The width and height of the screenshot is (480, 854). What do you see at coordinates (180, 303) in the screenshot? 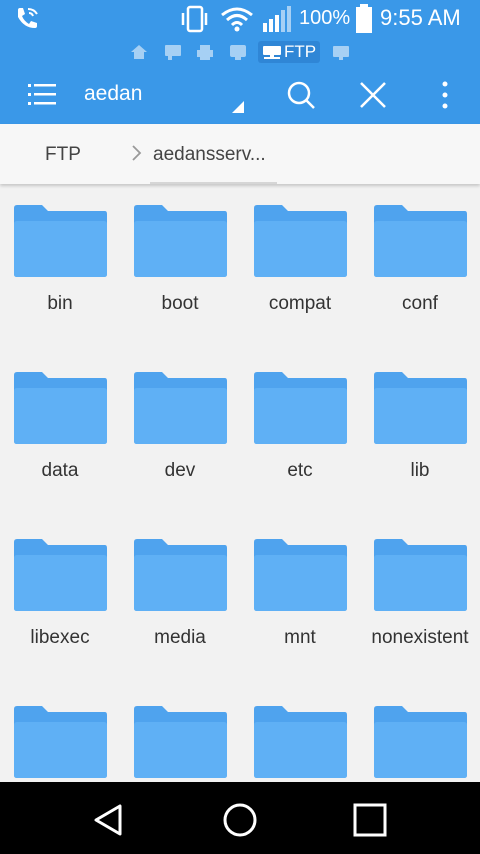
I see `folder-label: boot` at bounding box center [180, 303].